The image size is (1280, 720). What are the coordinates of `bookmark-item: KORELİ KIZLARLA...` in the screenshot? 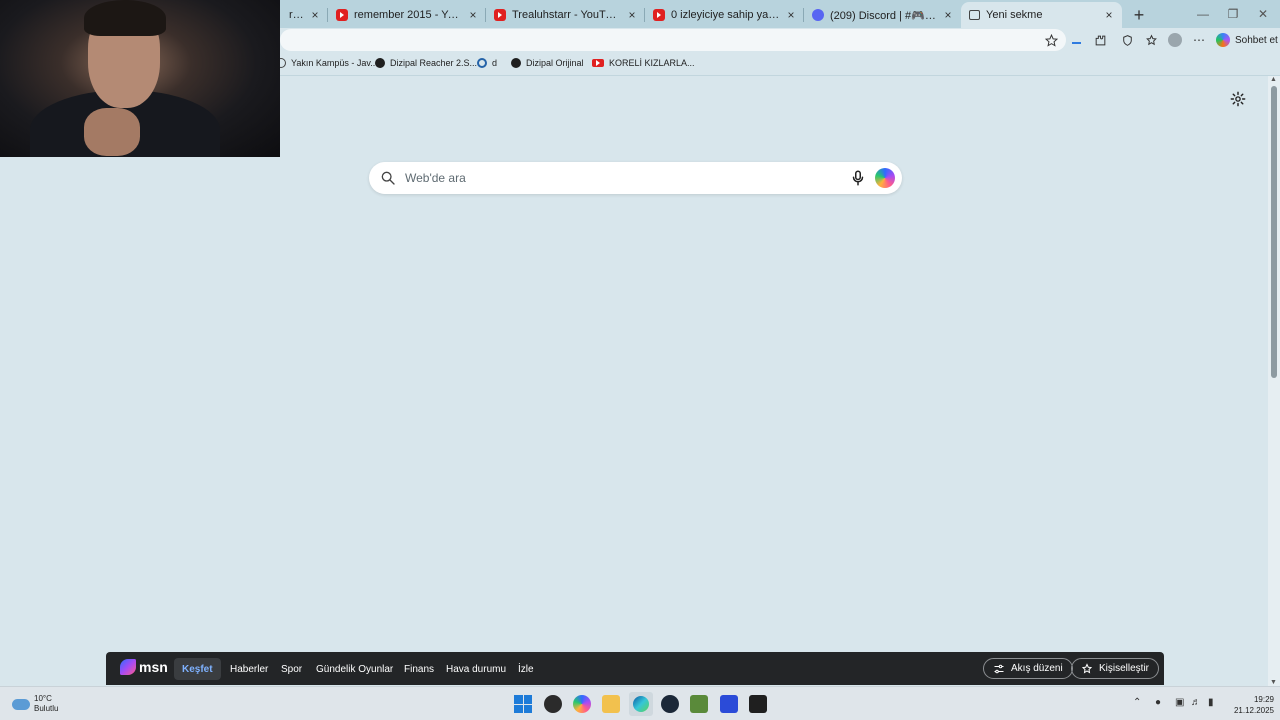 It's located at (643, 63).